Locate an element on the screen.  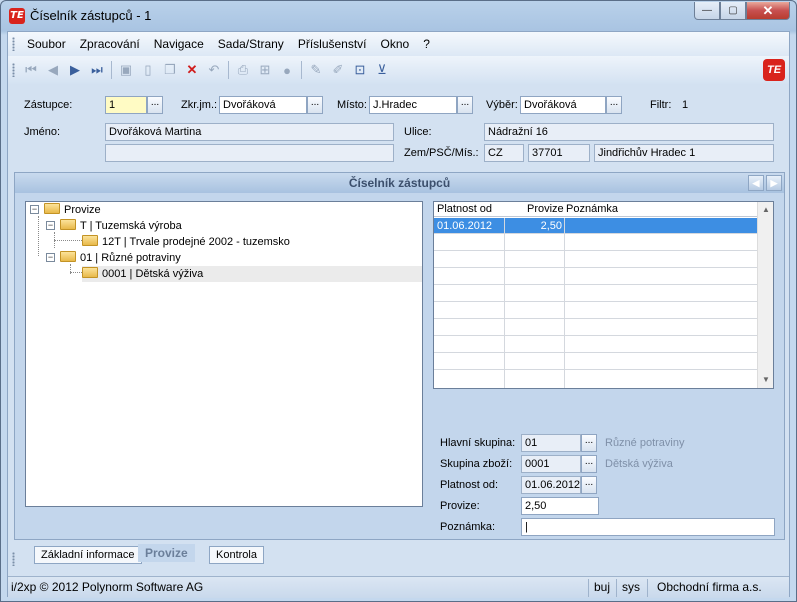
menu-prislusenstvi: Příslušenství is located at coordinates (332, 44).